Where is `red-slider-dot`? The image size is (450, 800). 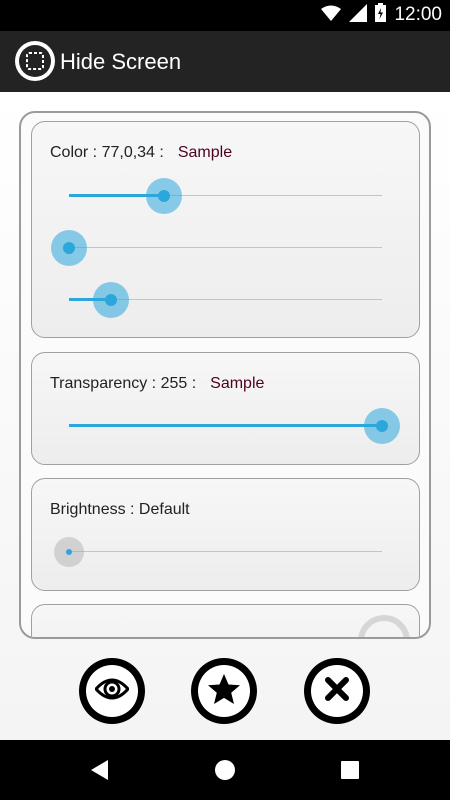
red-slider-dot is located at coordinates (163, 196).